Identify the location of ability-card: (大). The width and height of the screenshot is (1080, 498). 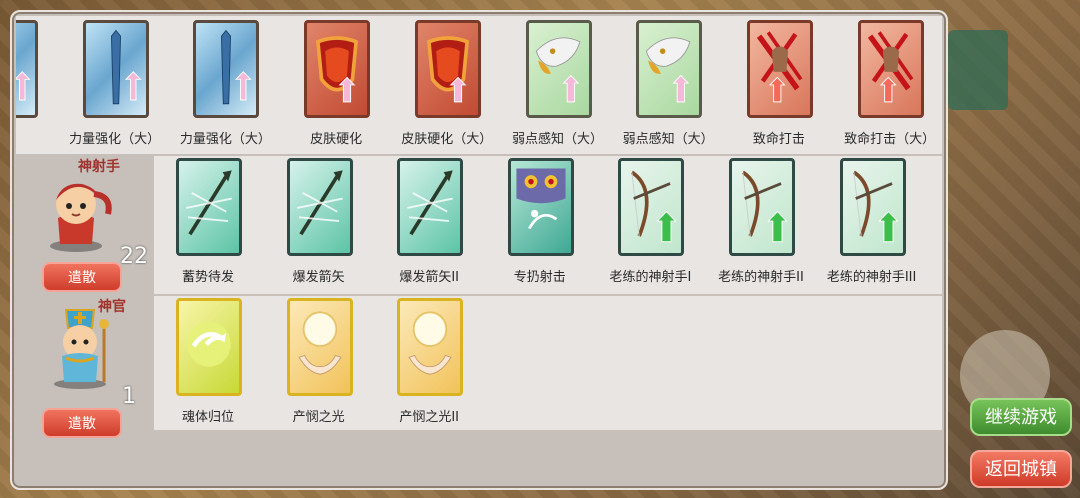
(36, 81).